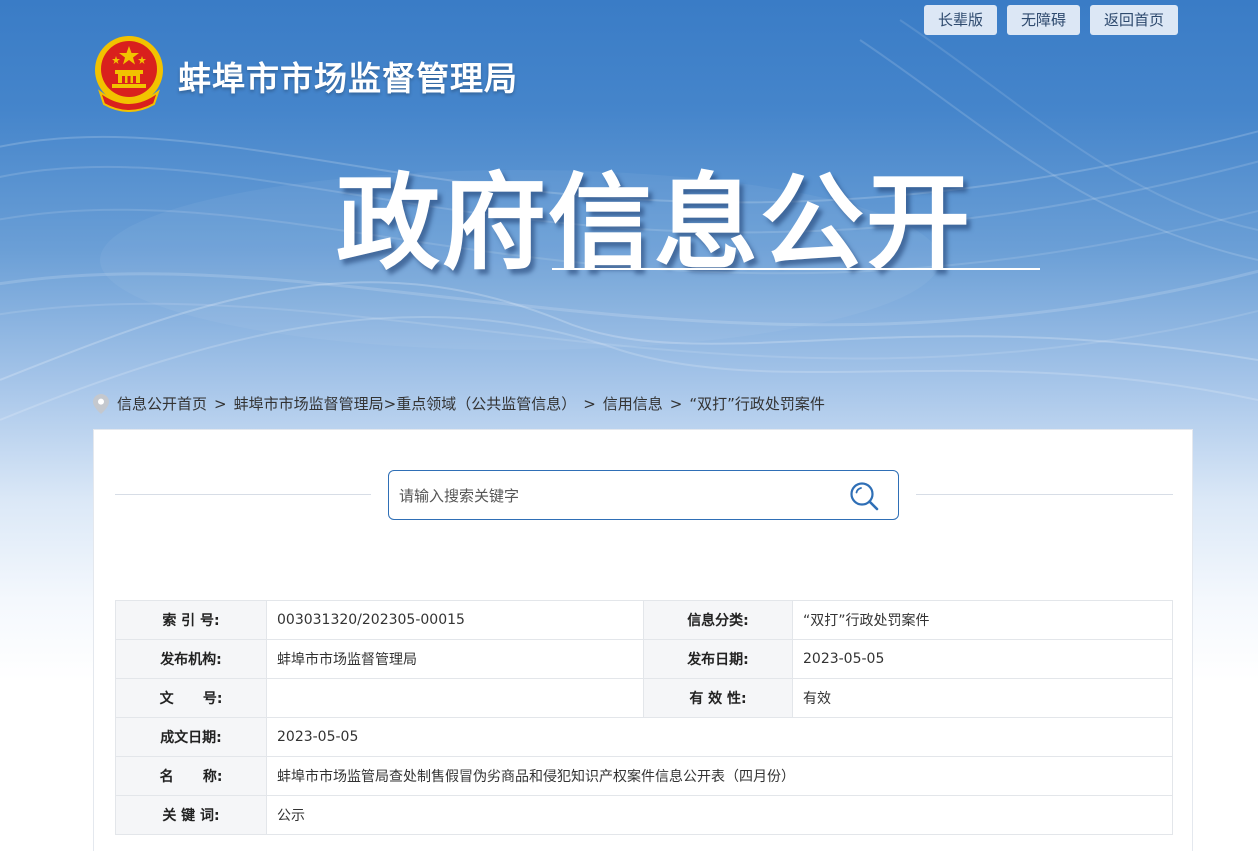  Describe the element at coordinates (455, 620) in the screenshot. I see `index-number-value: 003031320/202305-00015` at that location.